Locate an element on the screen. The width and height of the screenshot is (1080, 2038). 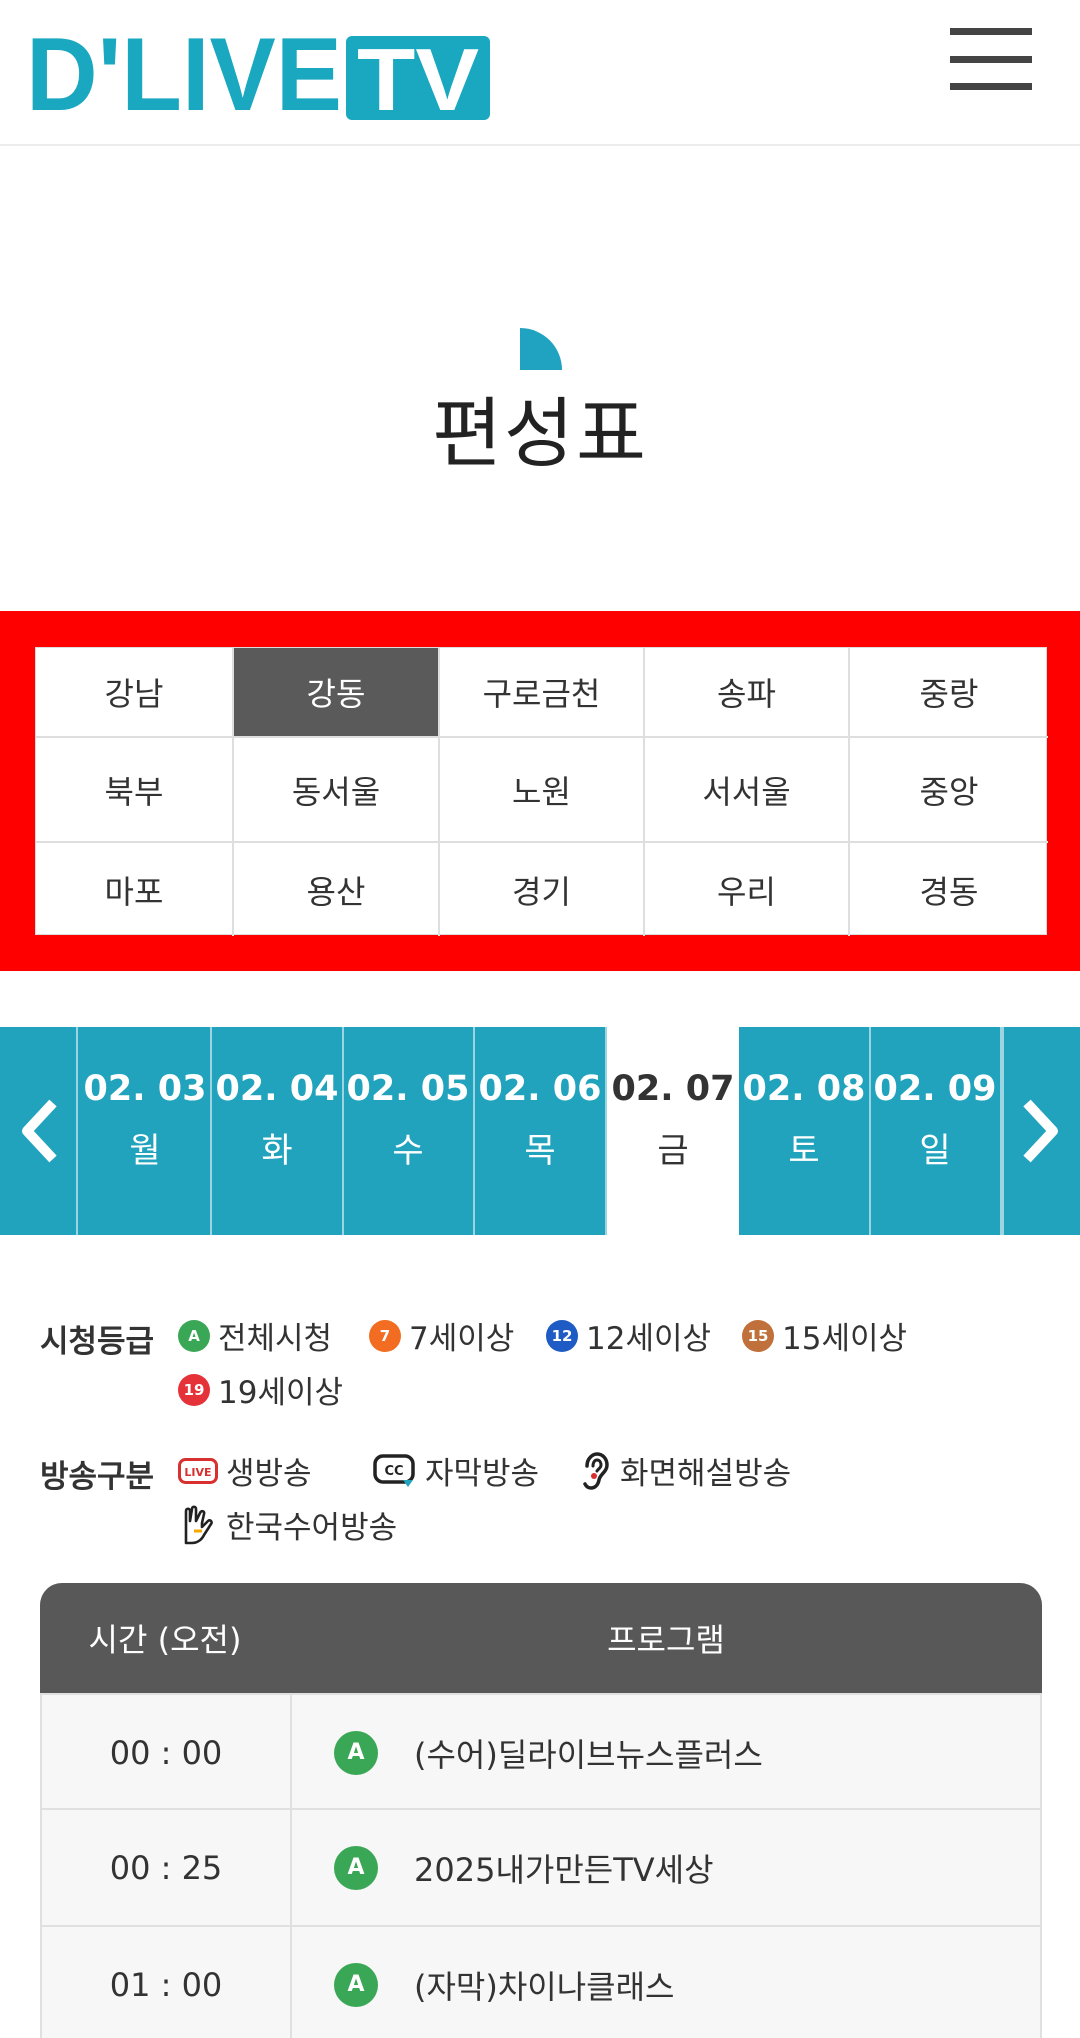
region-tab: 구로금천 is located at coordinates (542, 693).